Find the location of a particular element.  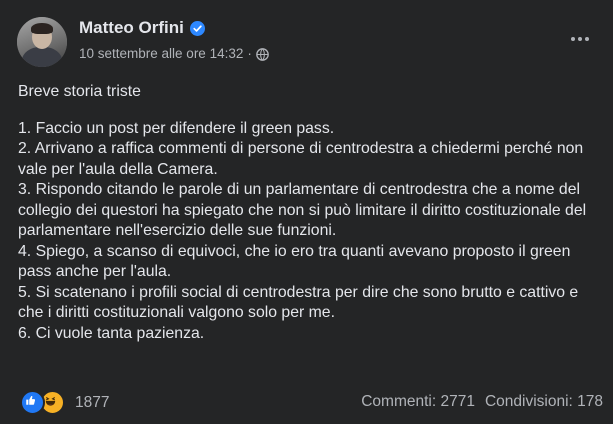

reactions-summary: 1877 is located at coordinates (64, 402).